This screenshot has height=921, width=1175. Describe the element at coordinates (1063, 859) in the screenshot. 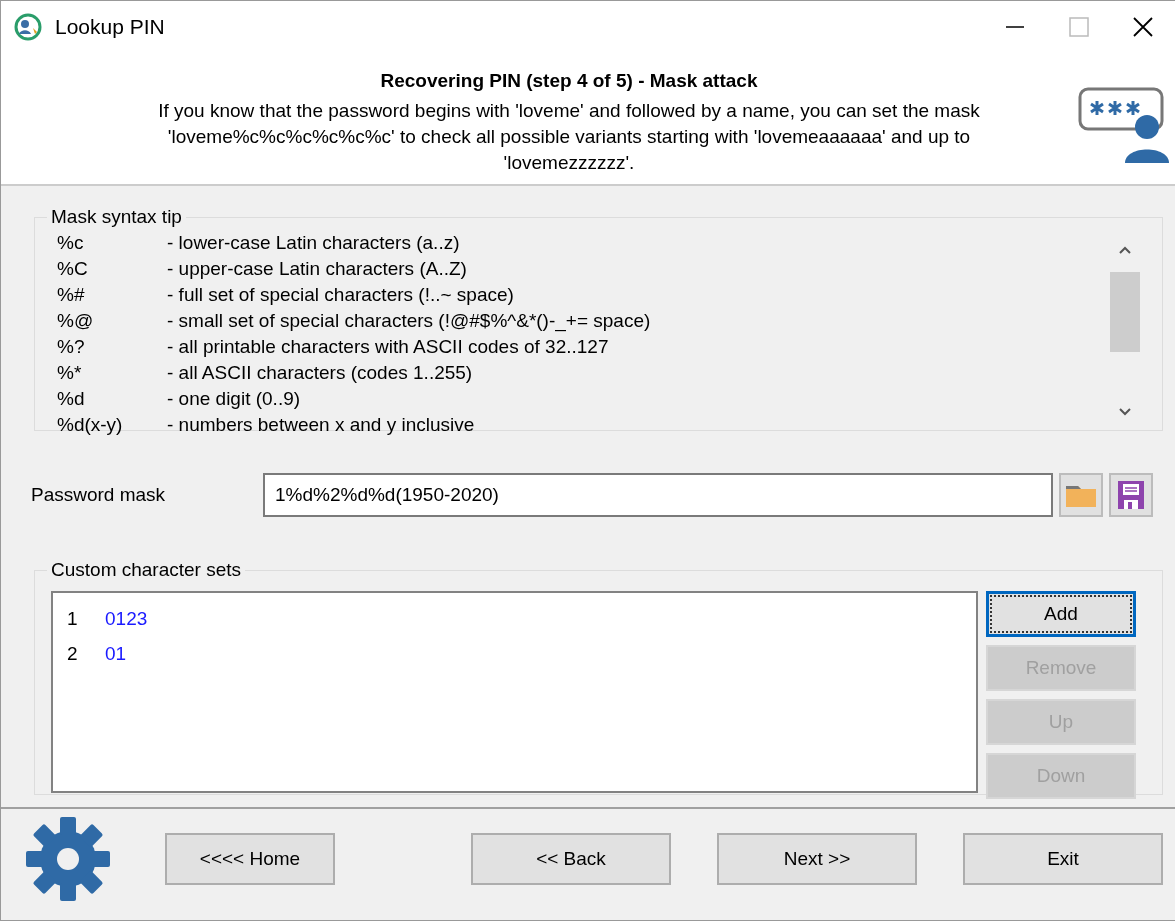

I see `nav-button: Exit` at that location.